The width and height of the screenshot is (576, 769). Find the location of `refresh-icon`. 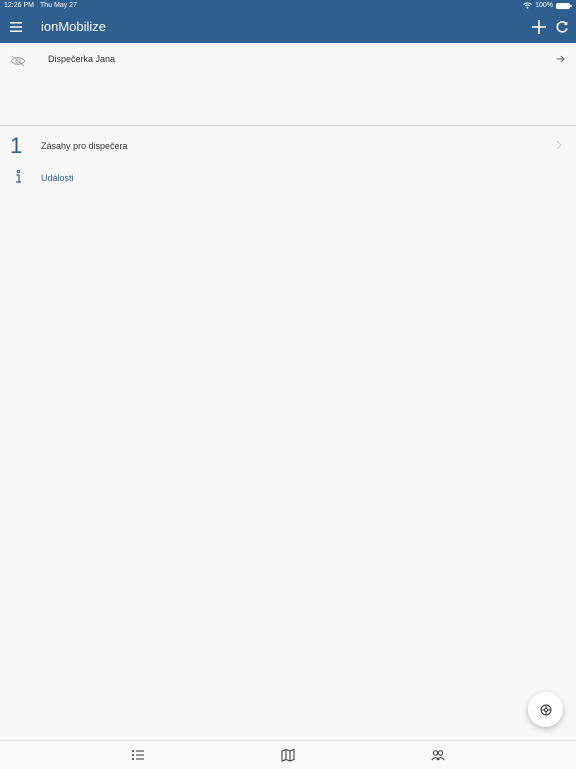

refresh-icon is located at coordinates (562, 27).